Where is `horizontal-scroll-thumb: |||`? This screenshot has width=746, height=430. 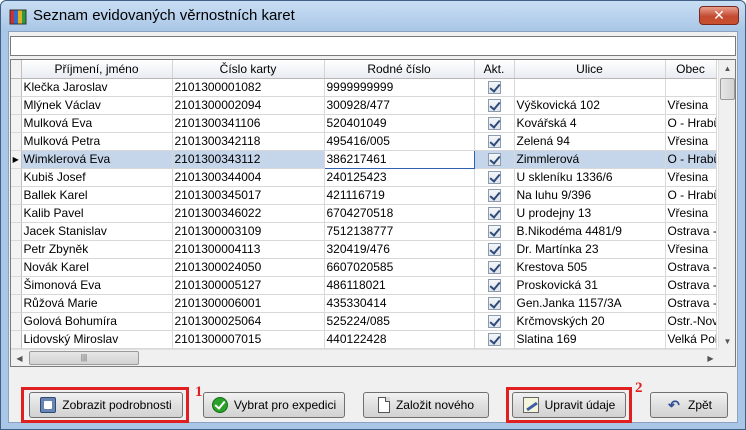
horizontal-scroll-thumb: ||| is located at coordinates (84, 358).